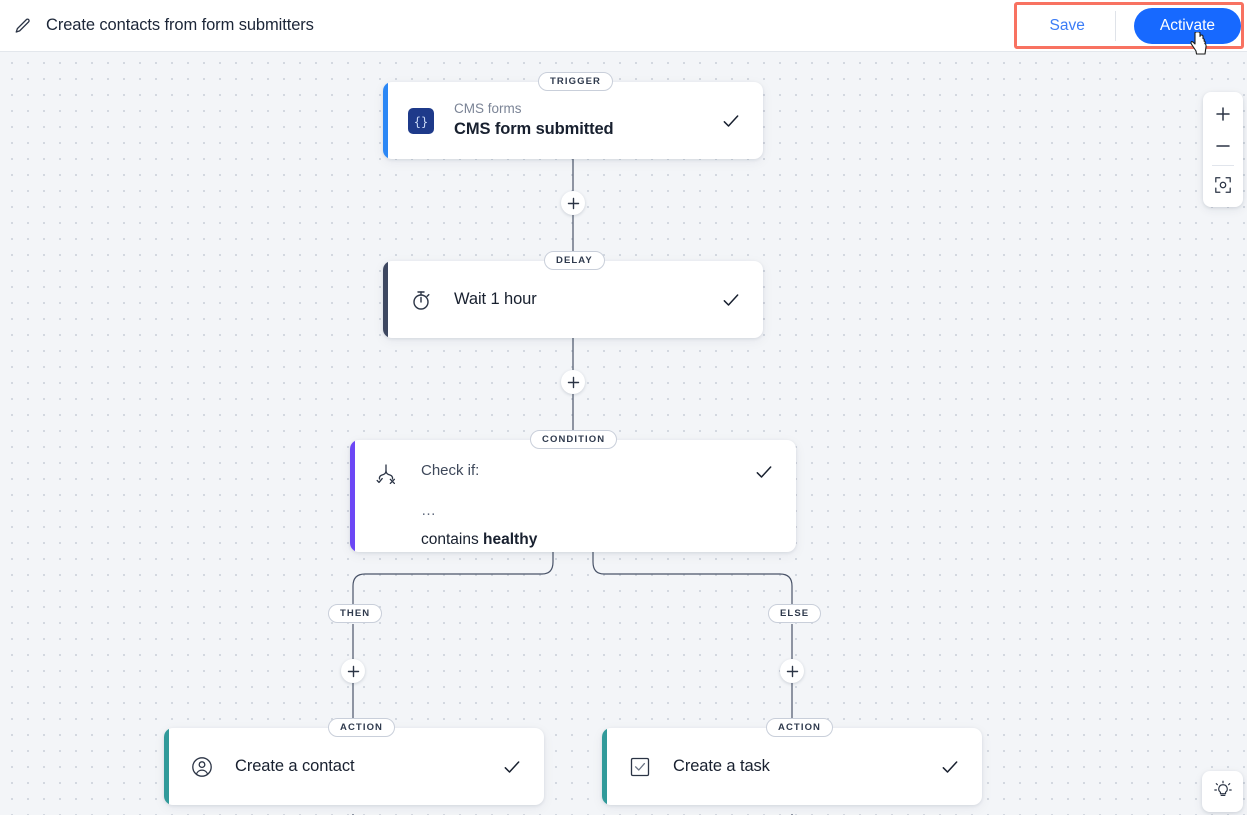  I want to click on badge-trigger: TRIGGER, so click(575, 81).